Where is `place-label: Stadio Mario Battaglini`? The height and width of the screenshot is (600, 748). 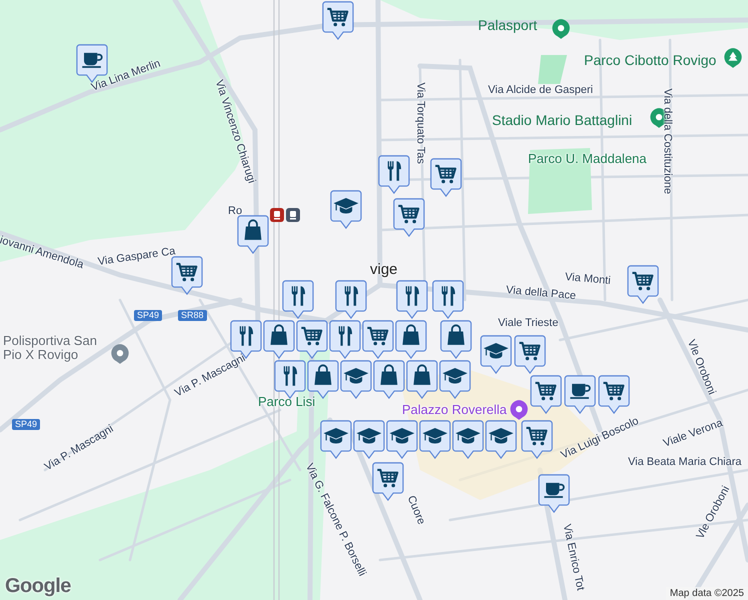
place-label: Stadio Mario Battaglini is located at coordinates (562, 120).